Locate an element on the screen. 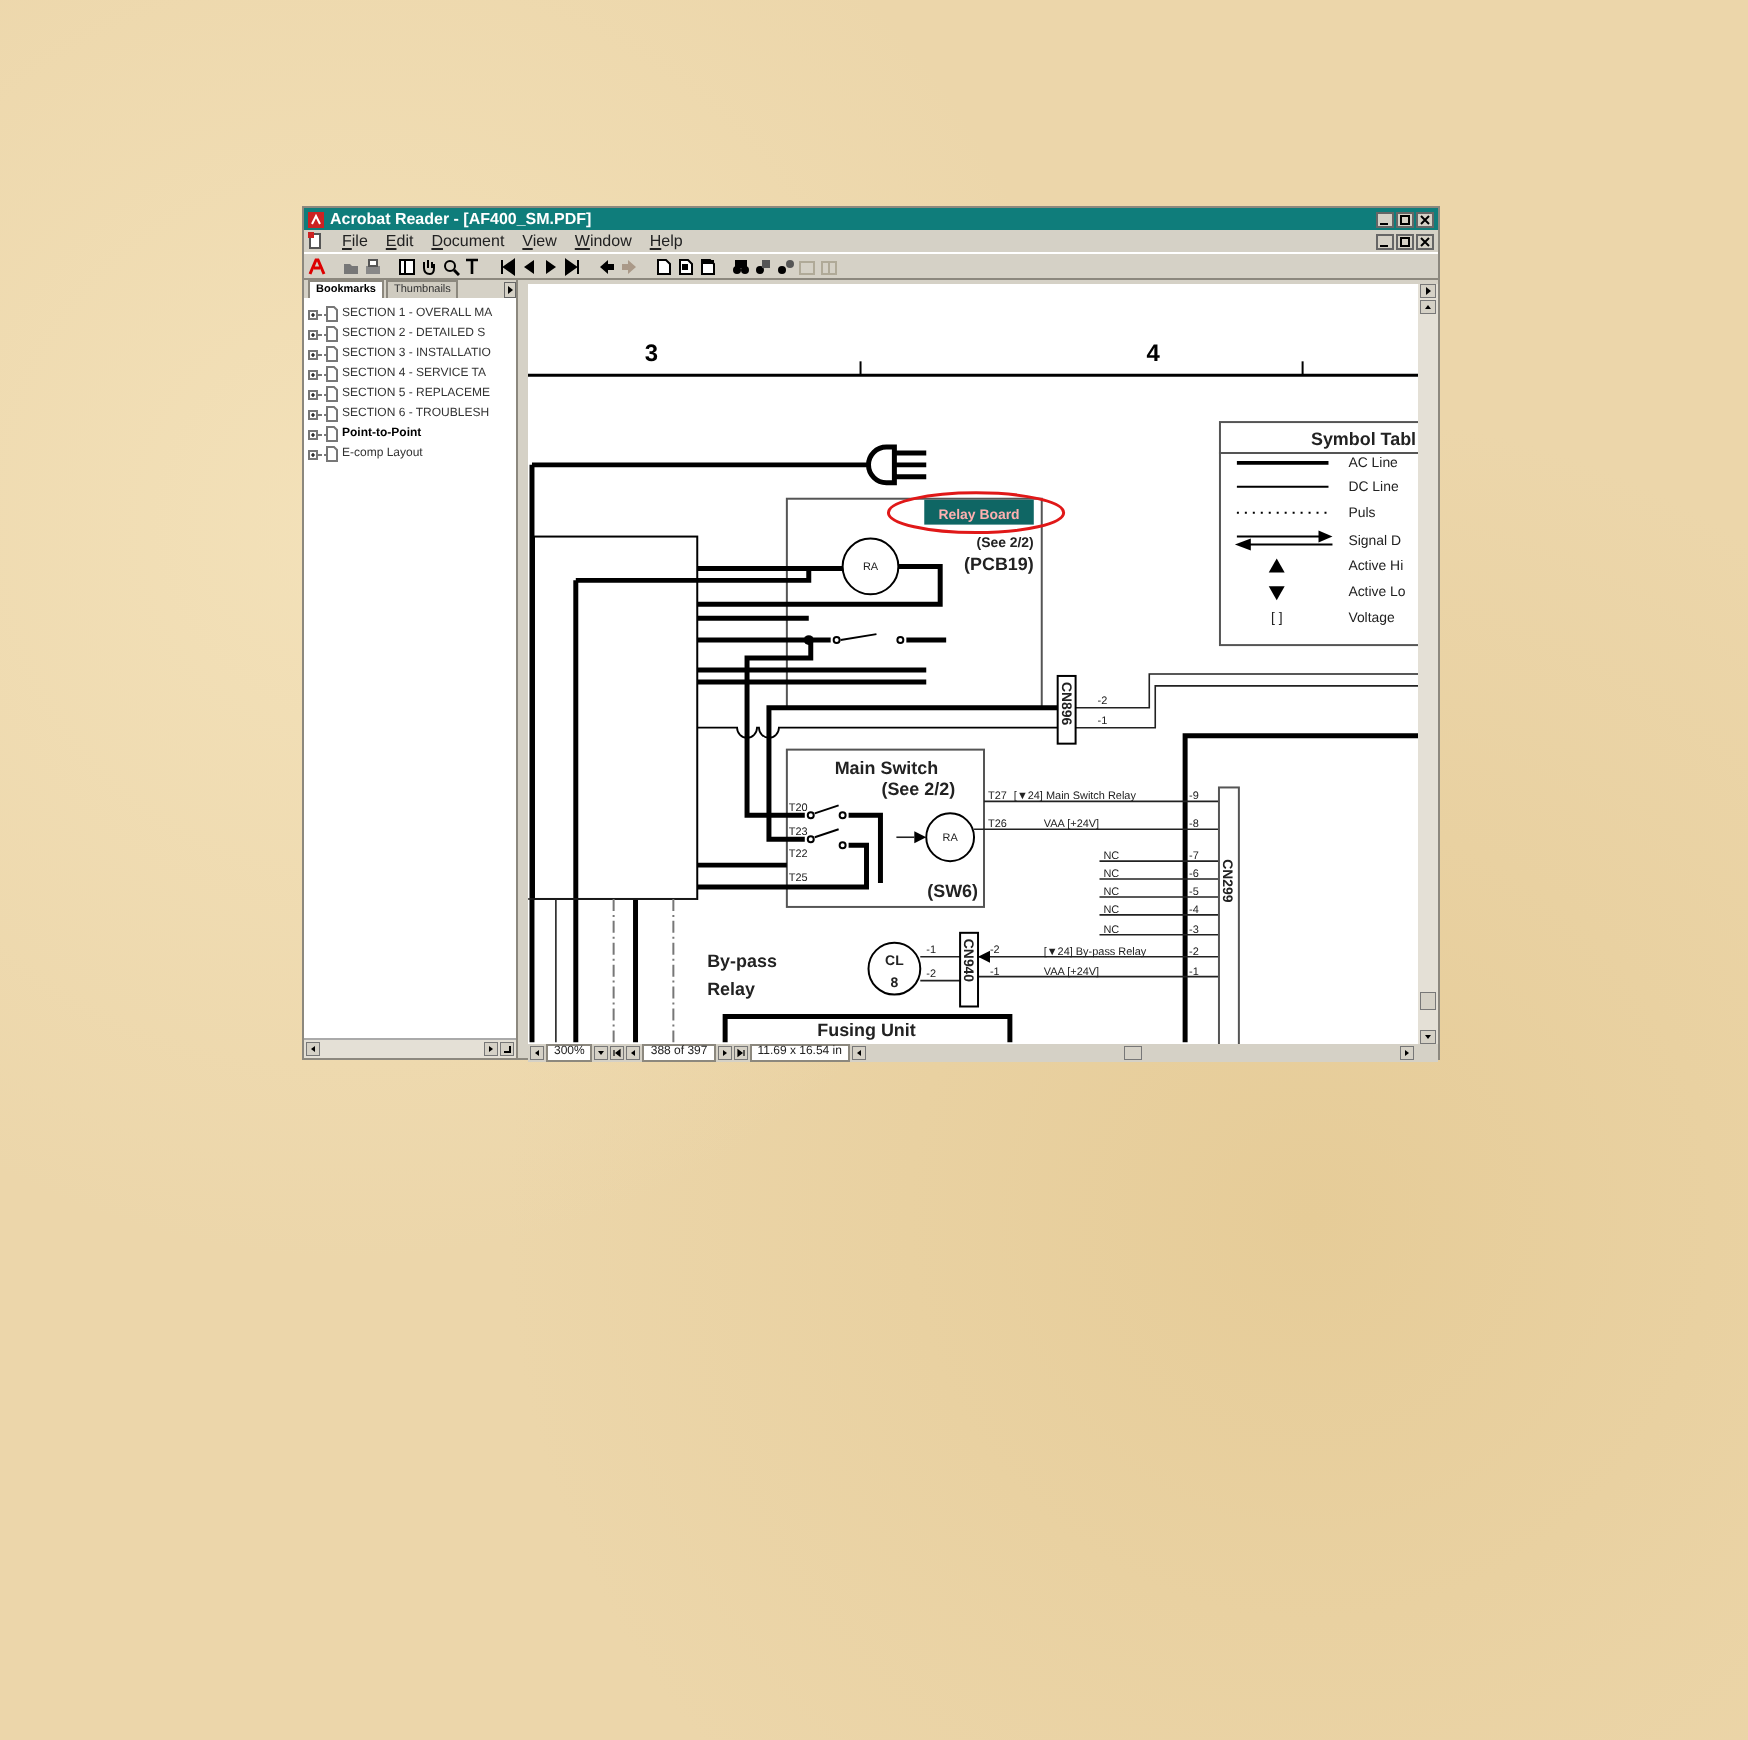 This screenshot has width=1748, height=1740. signal-arrows-icon is located at coordinates (1284, 540).